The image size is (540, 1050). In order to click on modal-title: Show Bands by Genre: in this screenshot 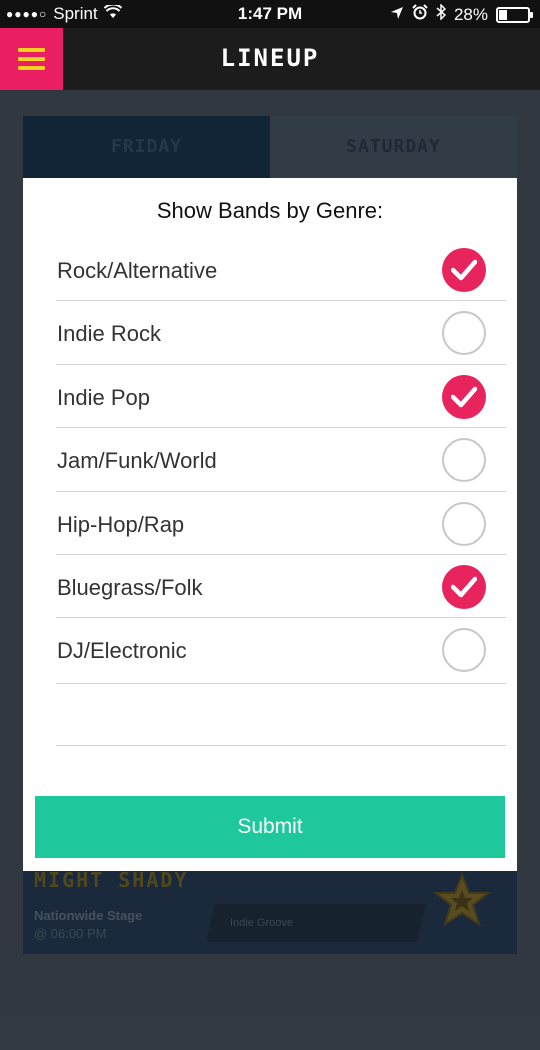, I will do `click(270, 210)`.